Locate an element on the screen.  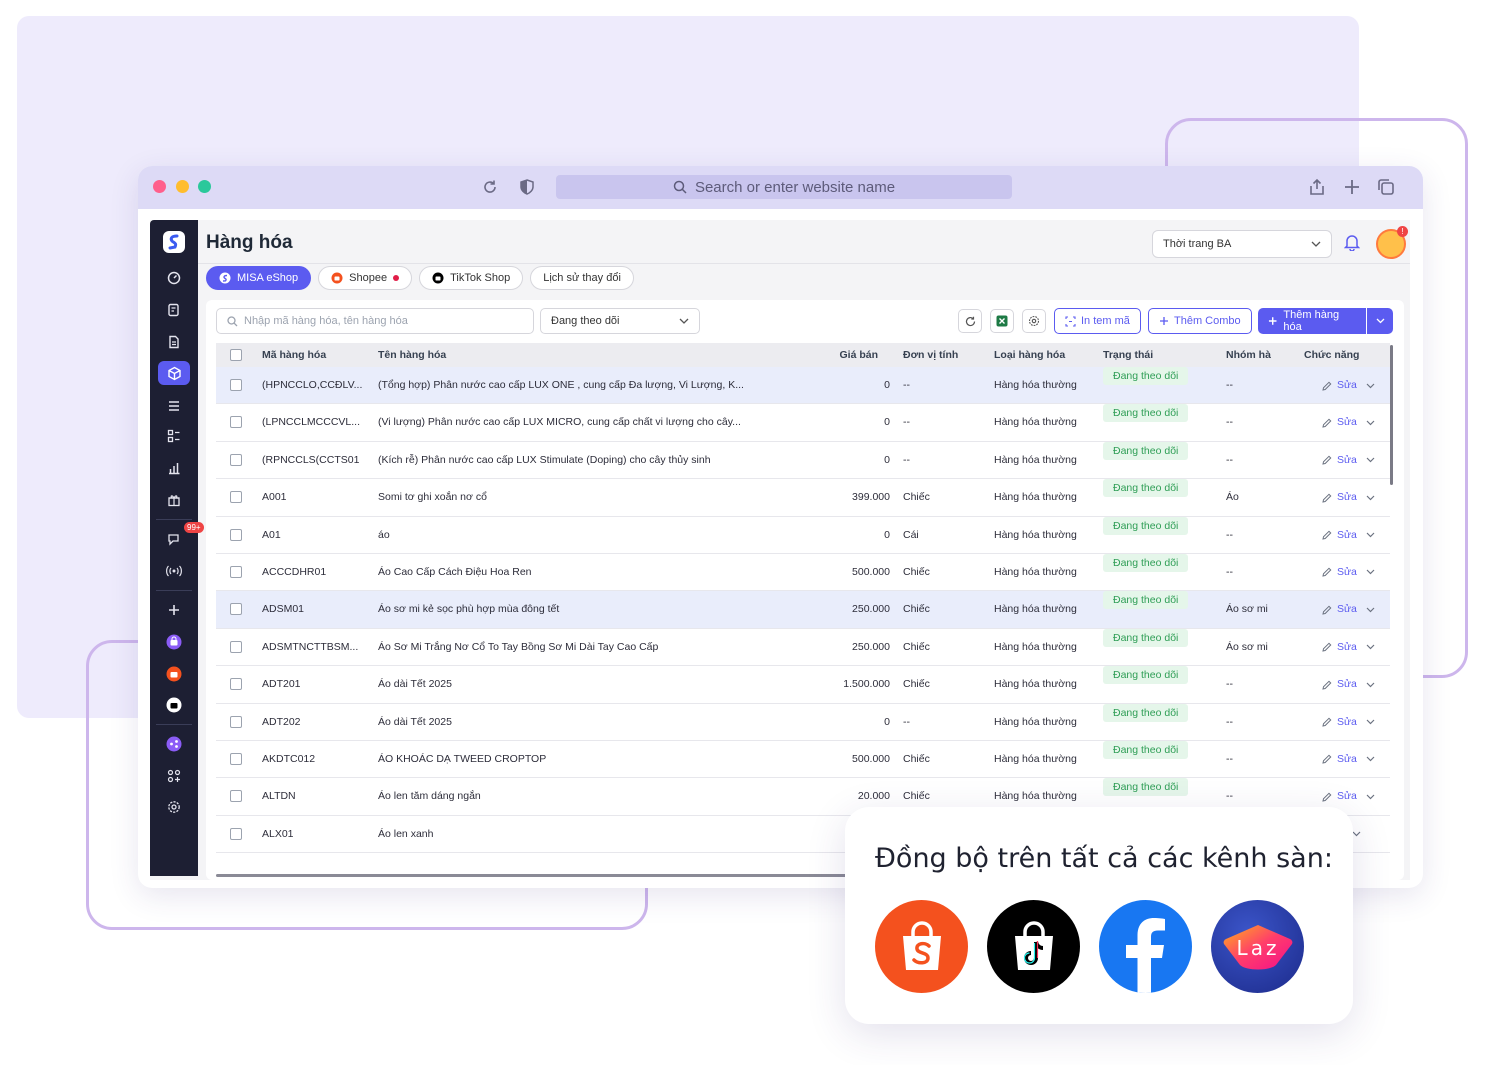
tab-change-history: Lịch sử thay đổi is located at coordinates (582, 278).